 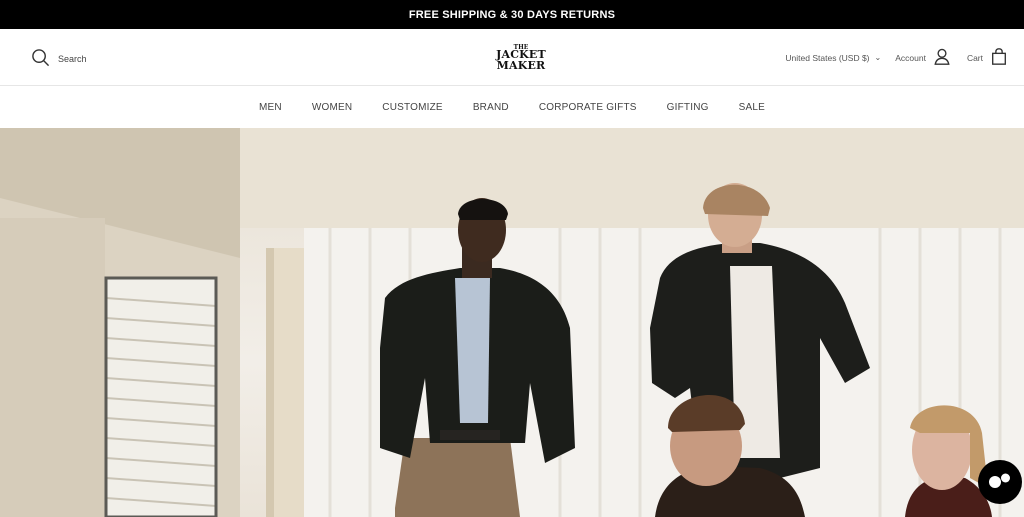 I want to click on chat-icon, so click(x=1000, y=482).